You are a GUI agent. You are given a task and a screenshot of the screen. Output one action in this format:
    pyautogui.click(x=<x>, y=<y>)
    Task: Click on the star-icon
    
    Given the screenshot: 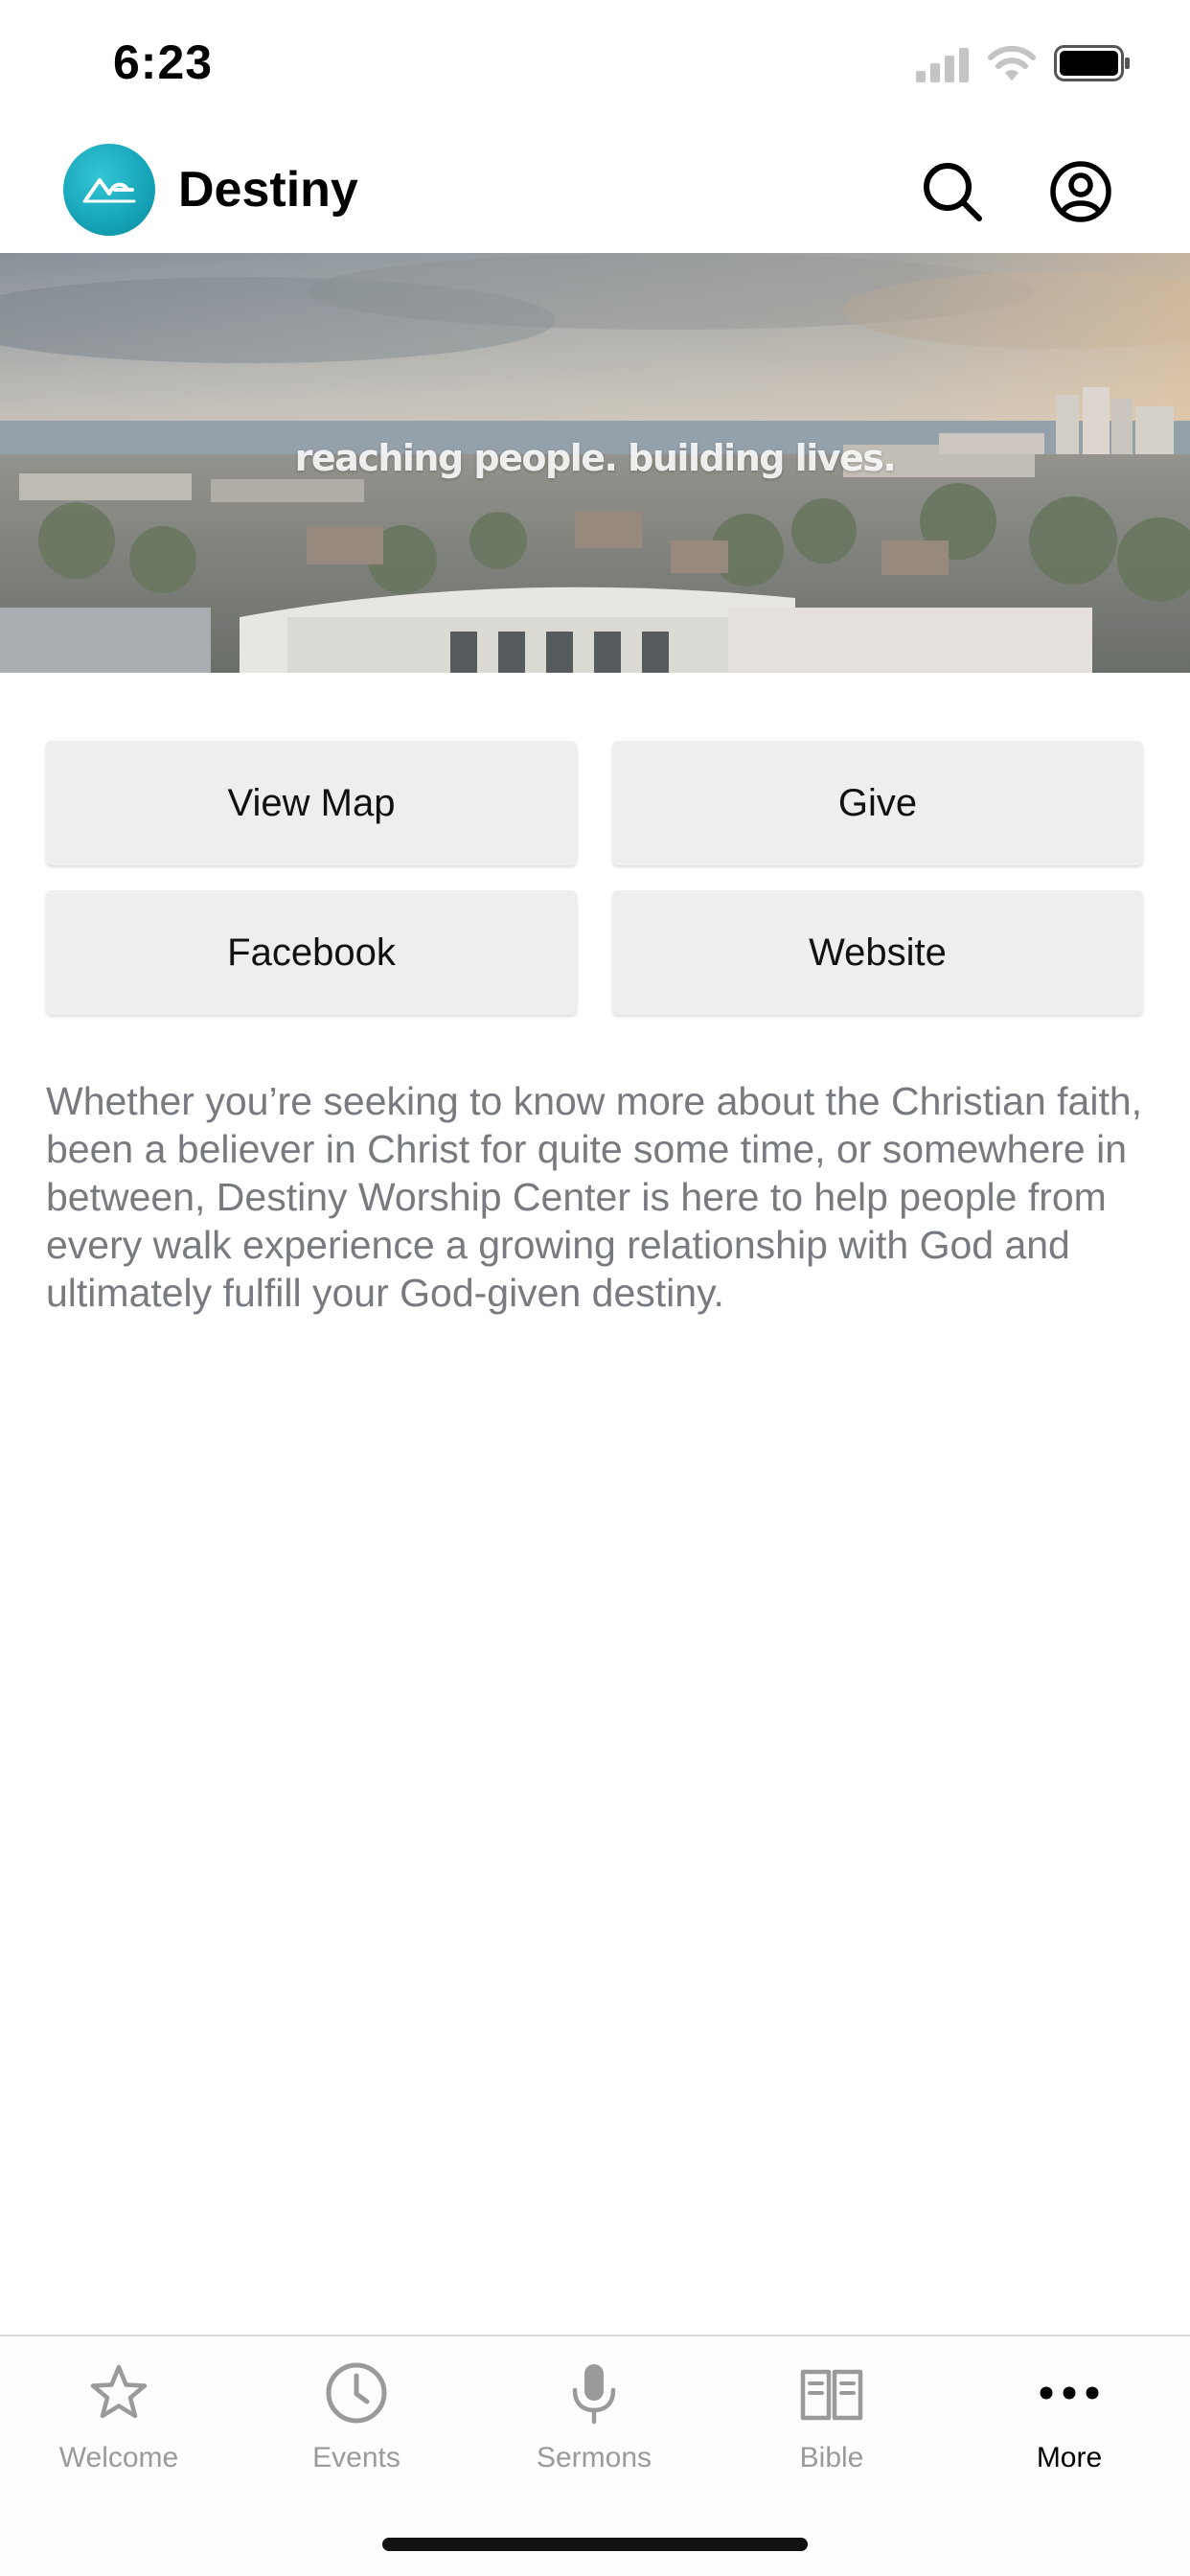 What is the action you would take?
    pyautogui.click(x=119, y=2391)
    